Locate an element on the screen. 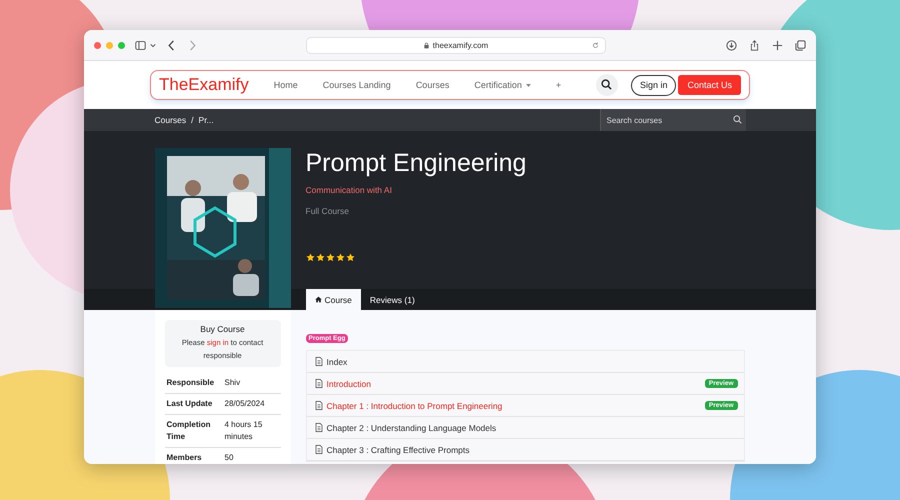 Image resolution: width=900 pixels, height=500 pixels. detail-value: 4 hours 15 minutes is located at coordinates (251, 431).